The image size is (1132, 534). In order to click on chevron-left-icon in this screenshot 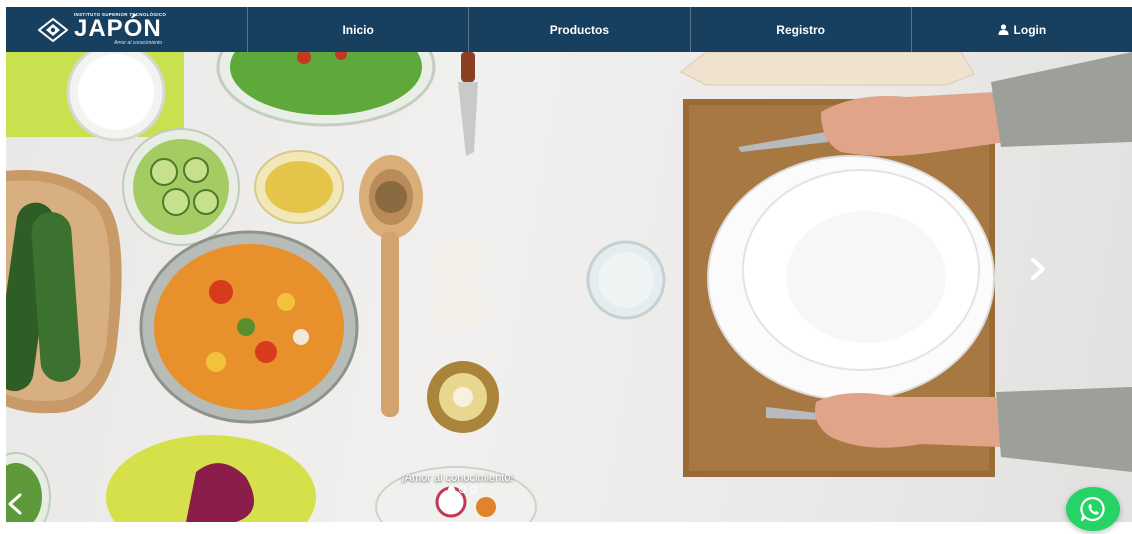, I will do `click(15, 504)`.